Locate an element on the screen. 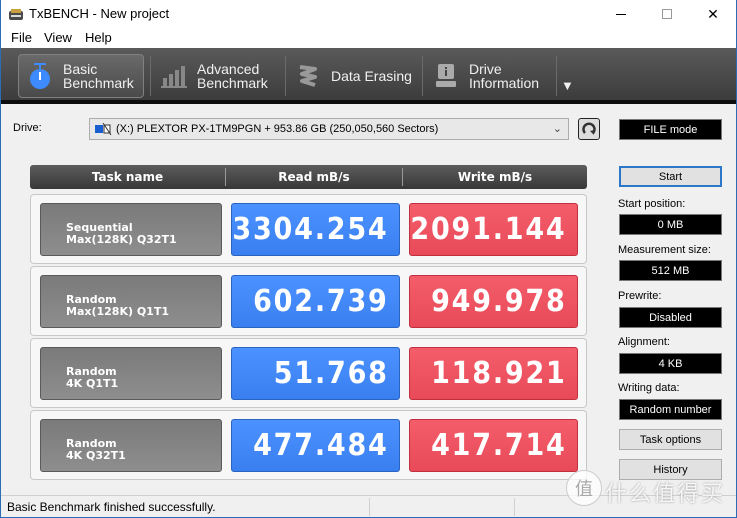 The width and height of the screenshot is (737, 518). tab-drive-line2: Information is located at coordinates (504, 83).